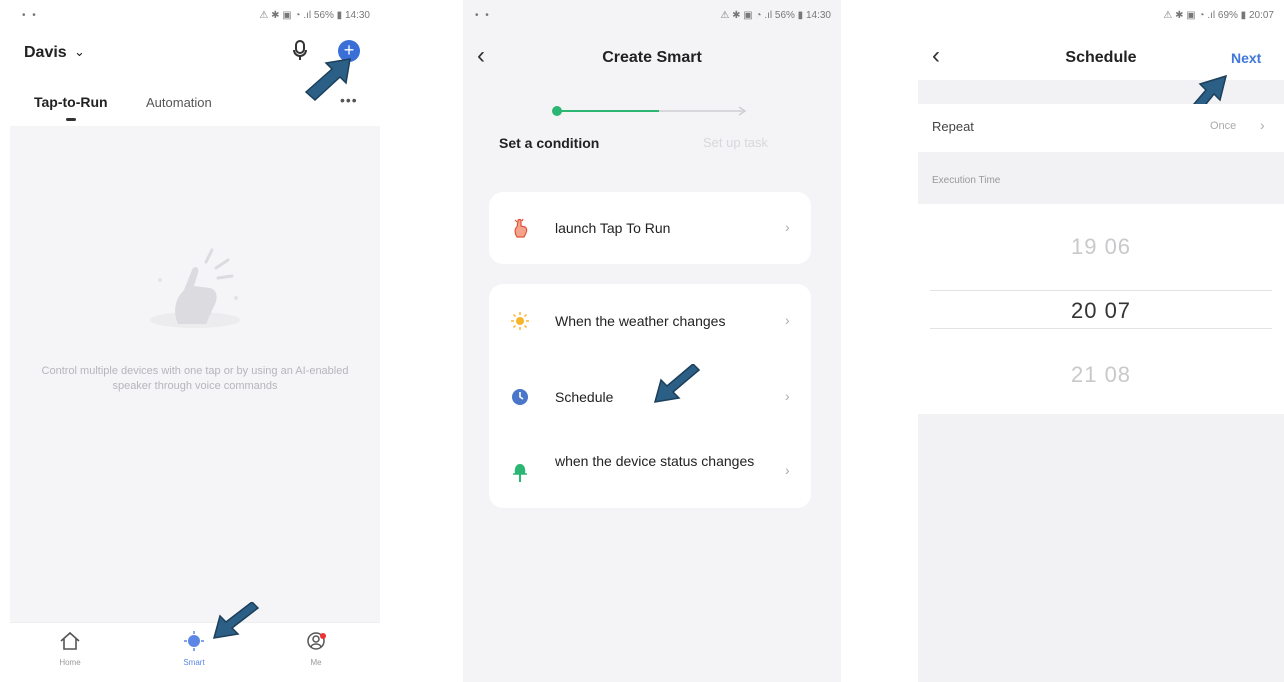 The width and height of the screenshot is (1284, 682). I want to click on picker-option-selected: 20 07, so click(1101, 311).